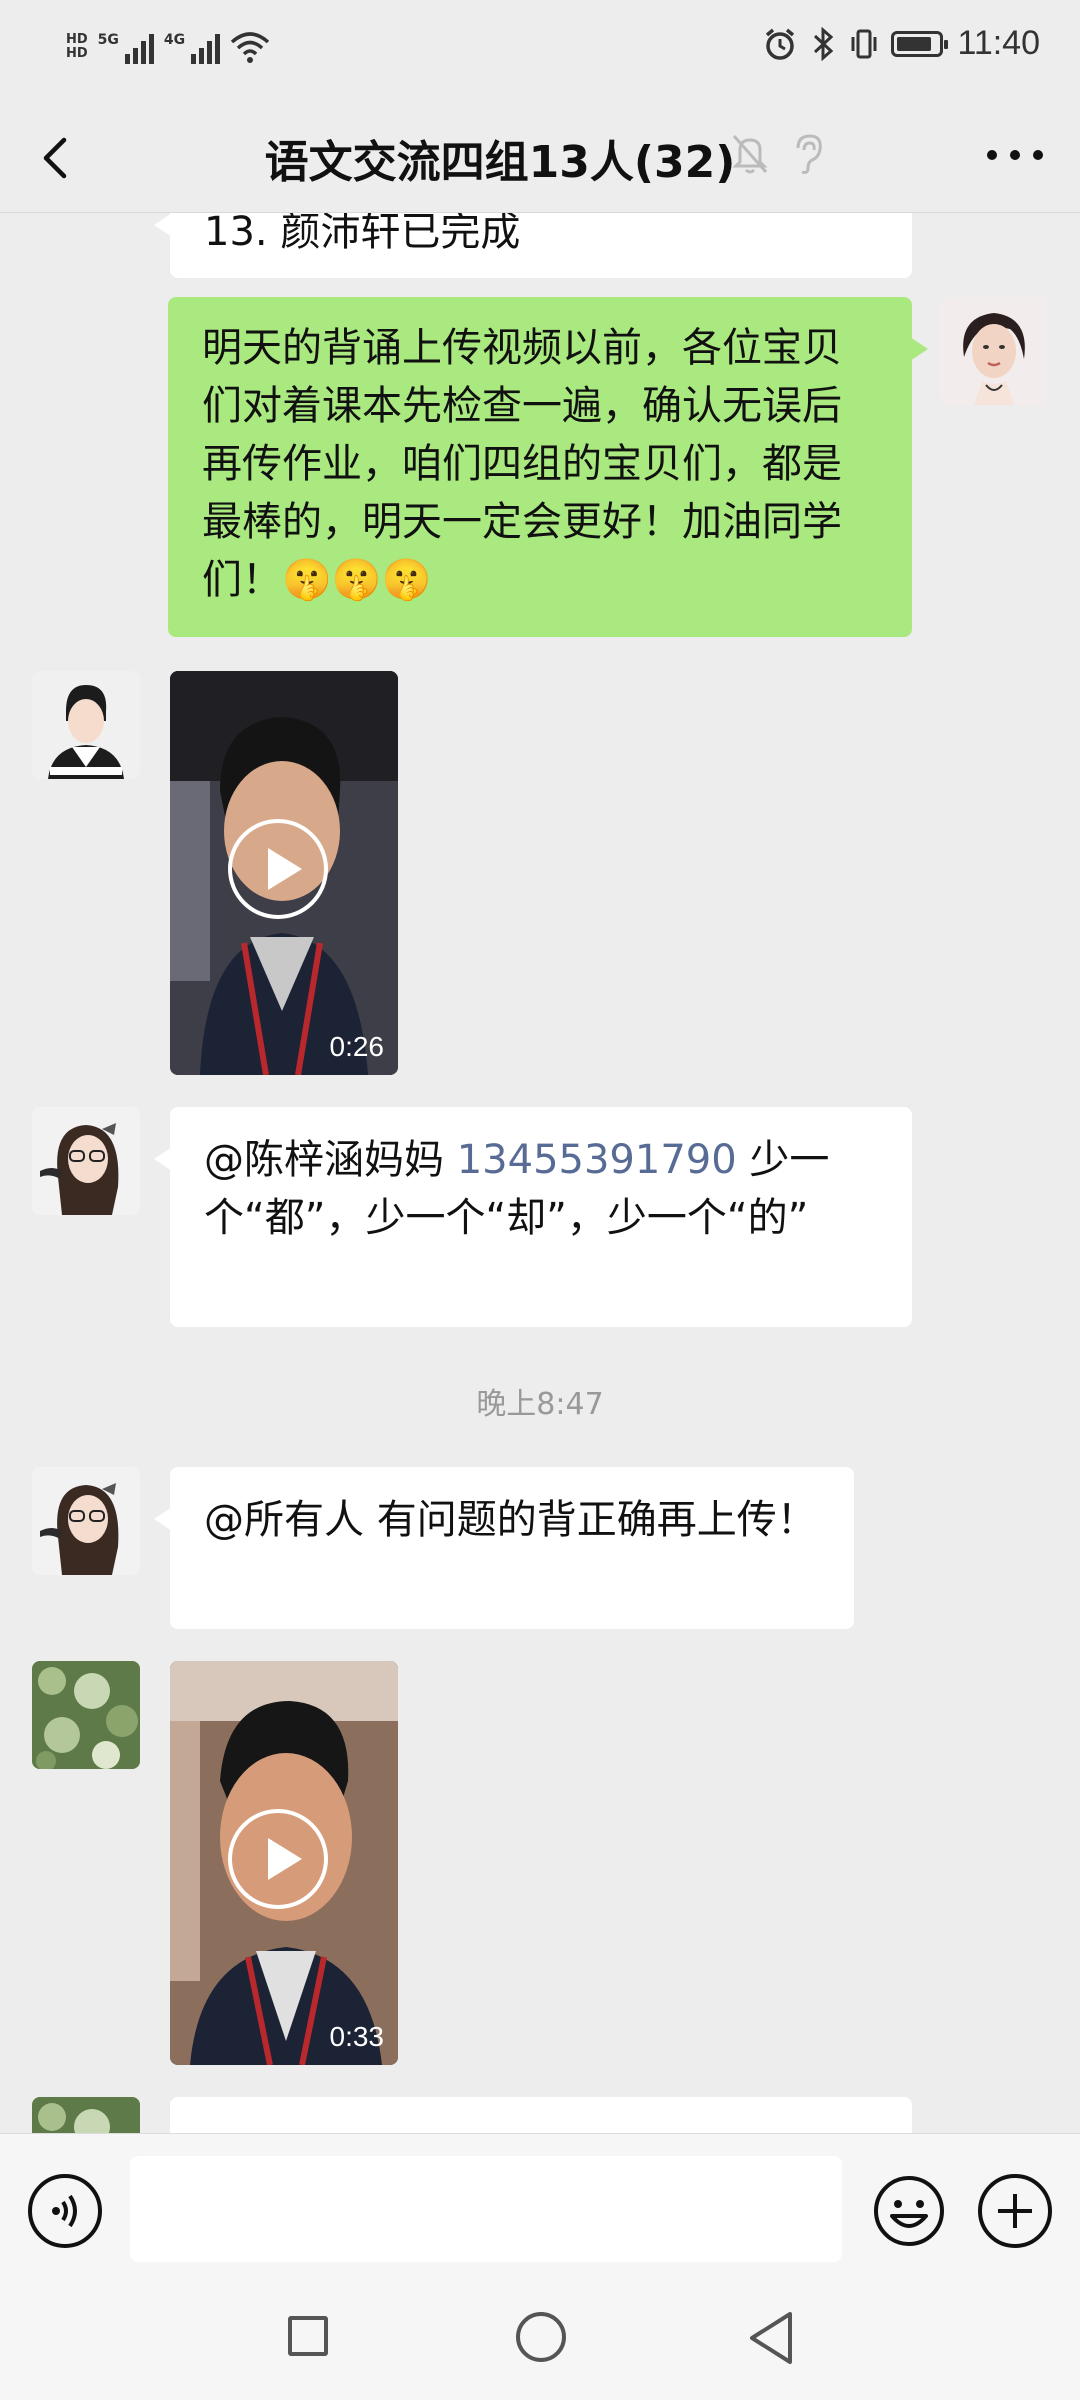 This screenshot has width=1080, height=2400. I want to click on hd-badge: HD HD, so click(77, 47).